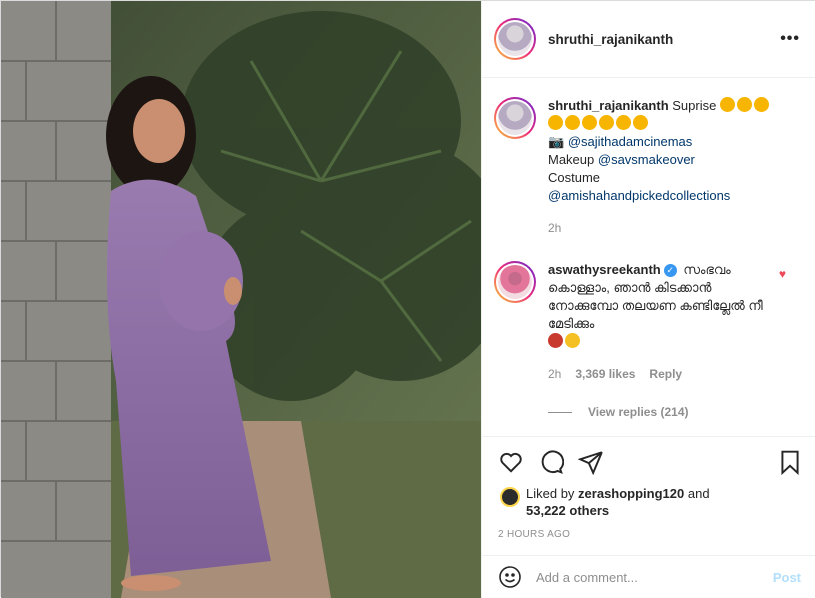  I want to click on add-comment-bar: Post, so click(648, 576).